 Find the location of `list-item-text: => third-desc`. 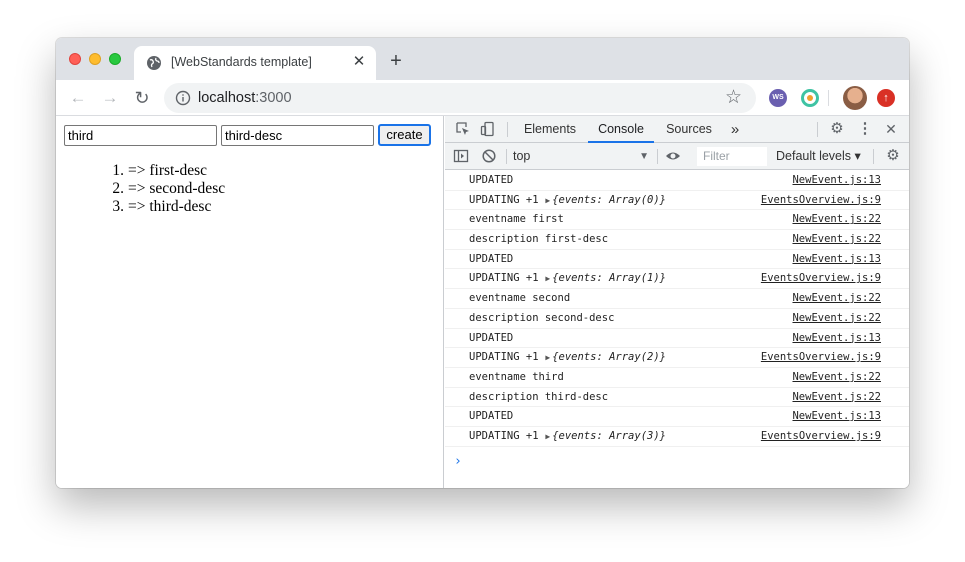

list-item-text: => third-desc is located at coordinates (170, 206).